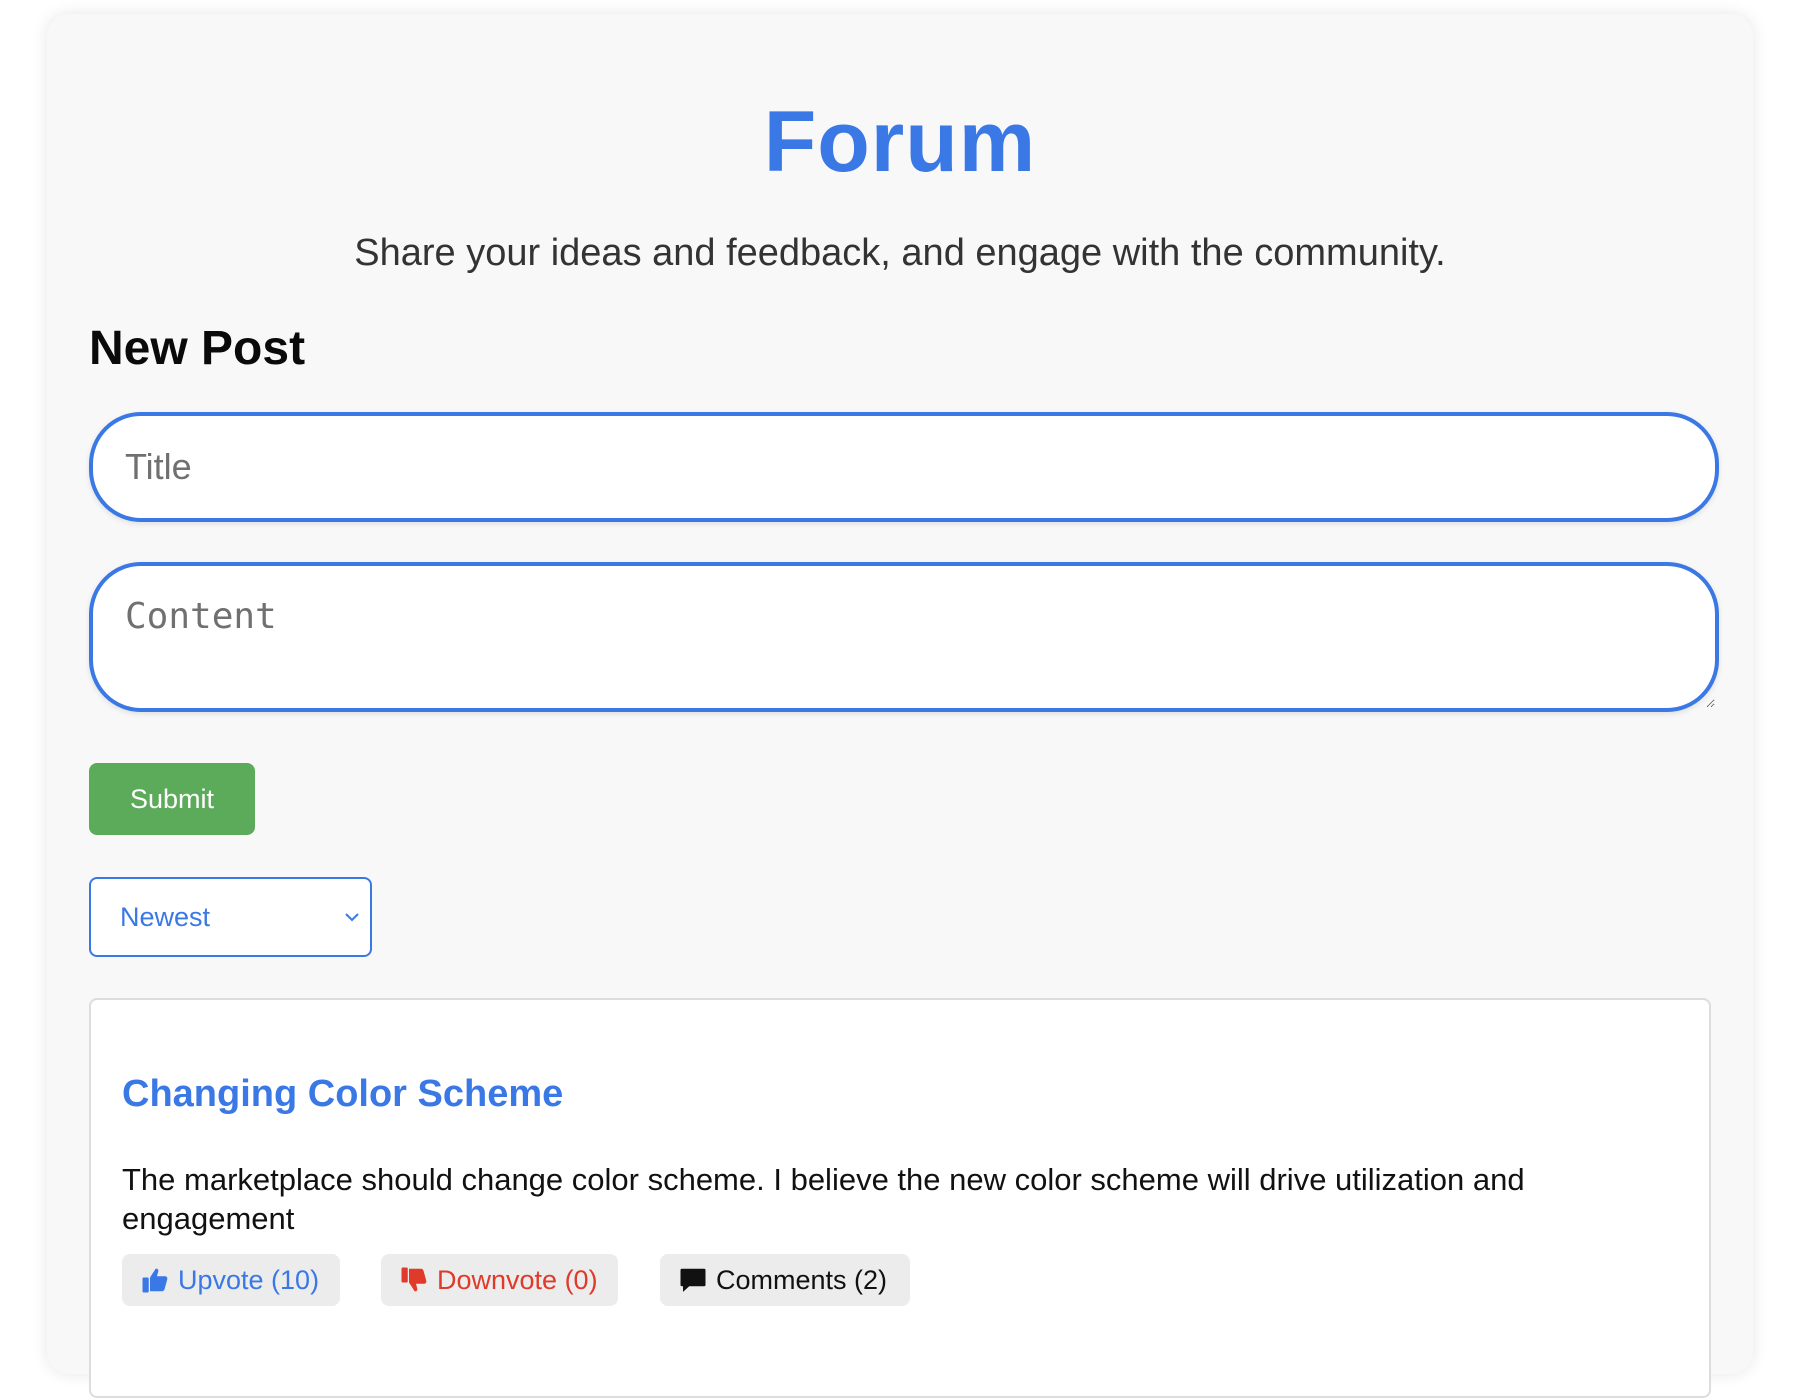 The image size is (1804, 1398). What do you see at coordinates (172, 799) in the screenshot?
I see `submit-button: Submit` at bounding box center [172, 799].